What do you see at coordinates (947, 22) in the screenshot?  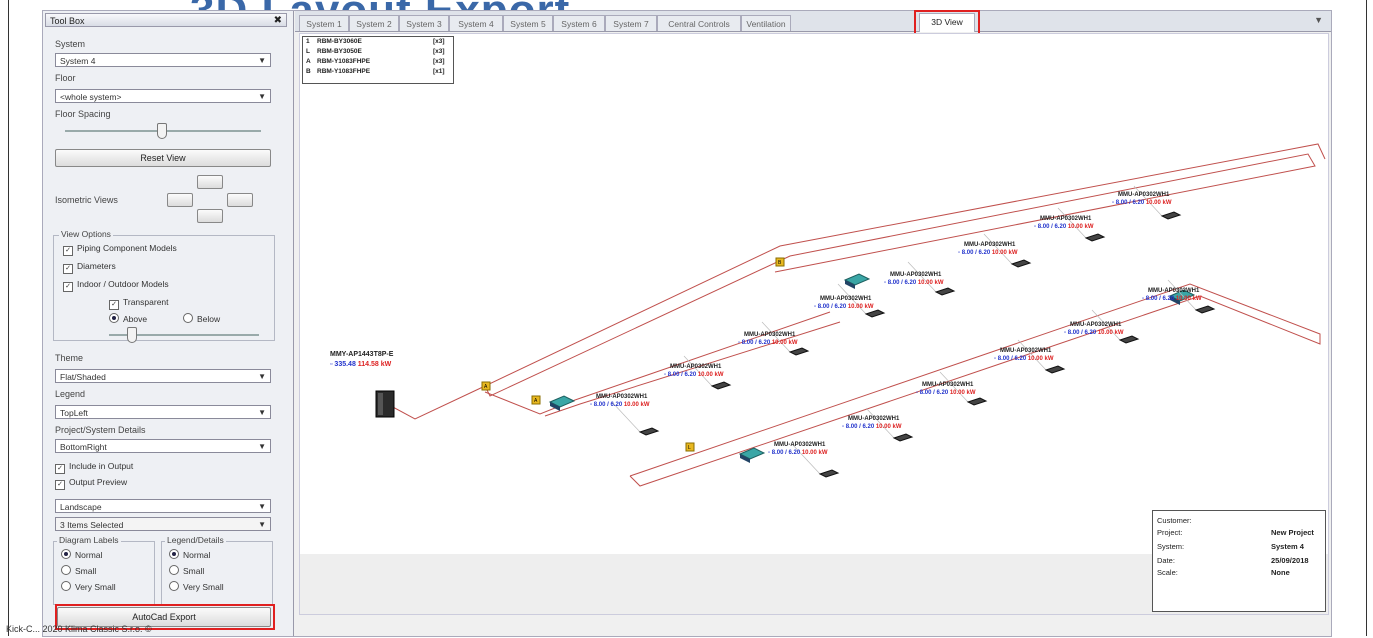 I see `3d-view-tab-highlight` at bounding box center [947, 22].